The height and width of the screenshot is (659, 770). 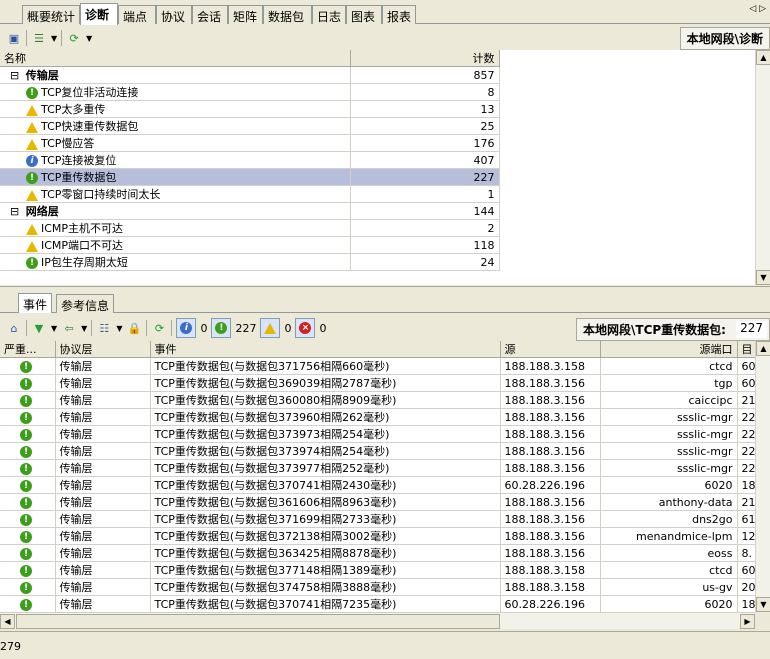 What do you see at coordinates (221, 328) in the screenshot?
I see `filter-notice-toggle: !` at bounding box center [221, 328].